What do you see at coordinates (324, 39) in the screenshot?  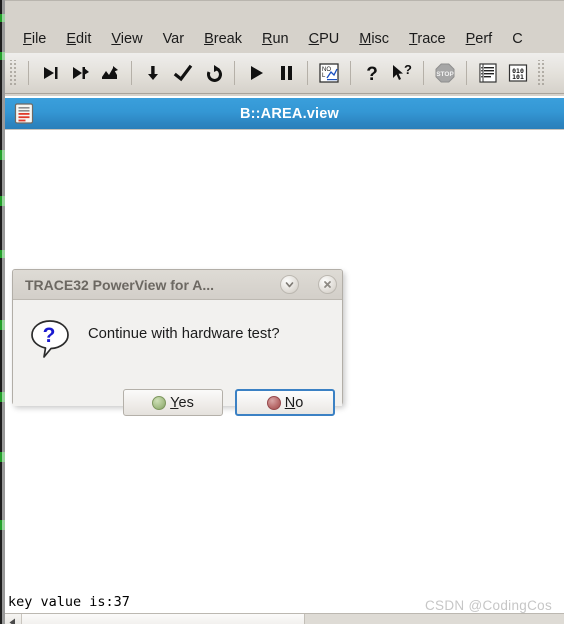 I see `menu-item-cpu: CPU` at bounding box center [324, 39].